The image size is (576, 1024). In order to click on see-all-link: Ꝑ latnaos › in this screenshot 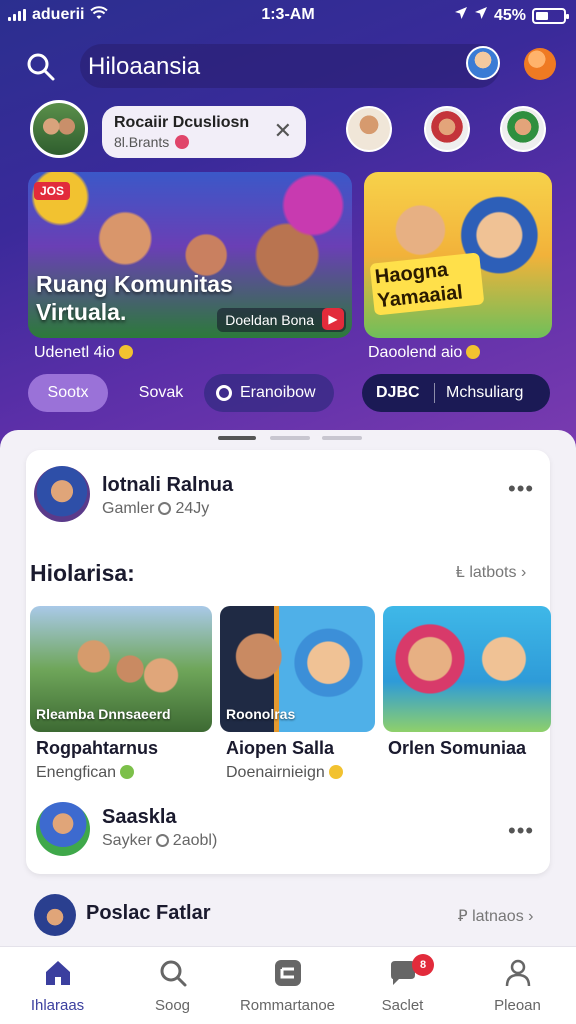, I will do `click(495, 916)`.